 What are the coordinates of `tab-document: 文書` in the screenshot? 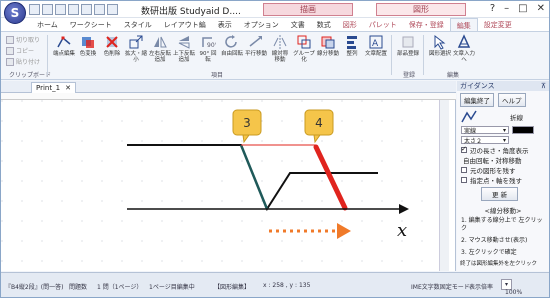 It's located at (298, 24).